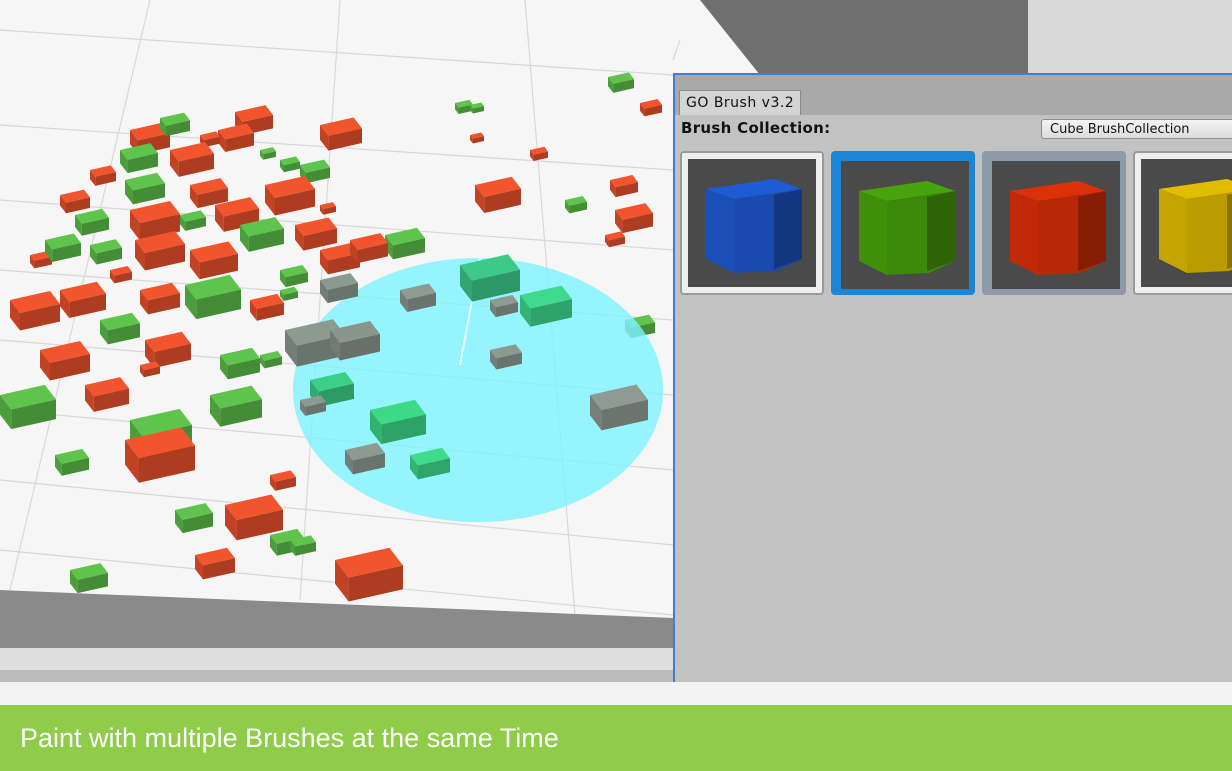 The width and height of the screenshot is (1232, 771). What do you see at coordinates (616, 693) in the screenshot?
I see `divider-strip` at bounding box center [616, 693].